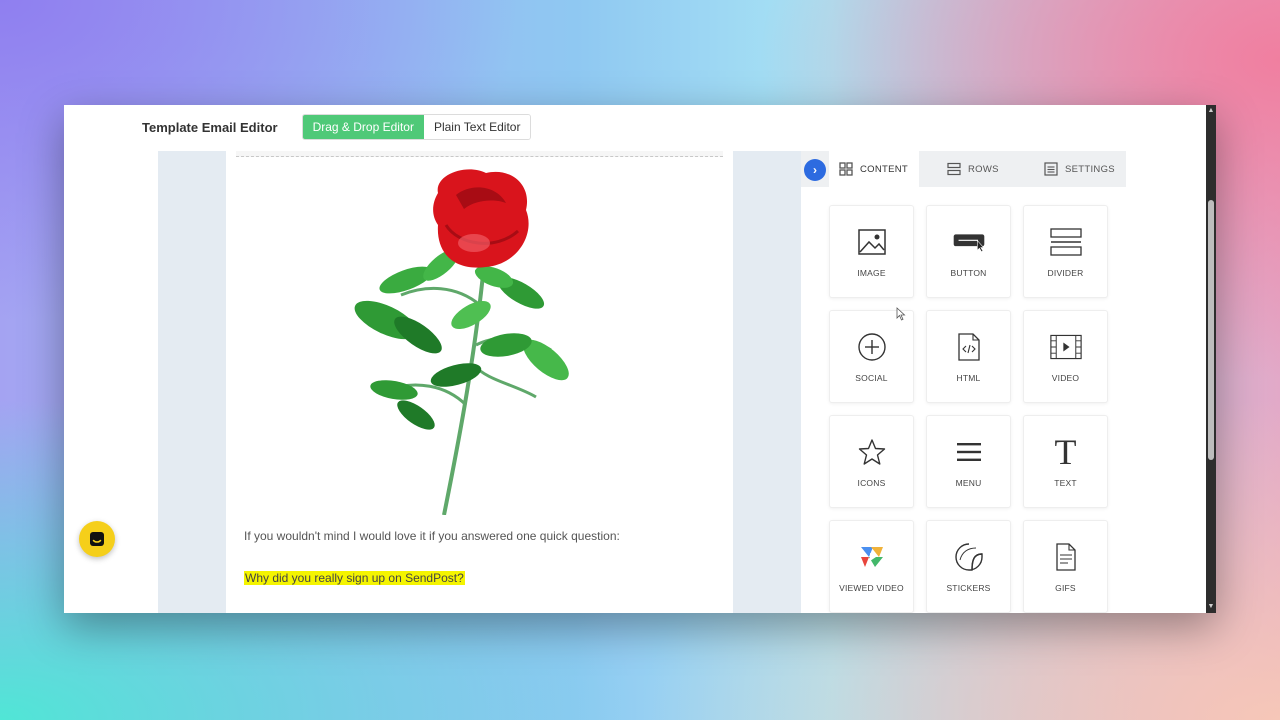  I want to click on divider-icon, so click(1065, 242).